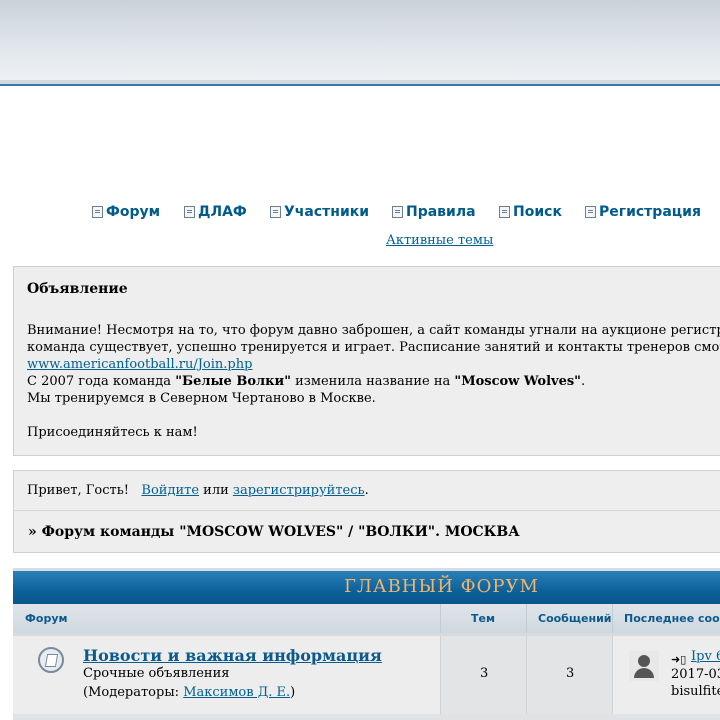 This screenshot has width=720, height=720. I want to click on image-icon, so click(189, 212).